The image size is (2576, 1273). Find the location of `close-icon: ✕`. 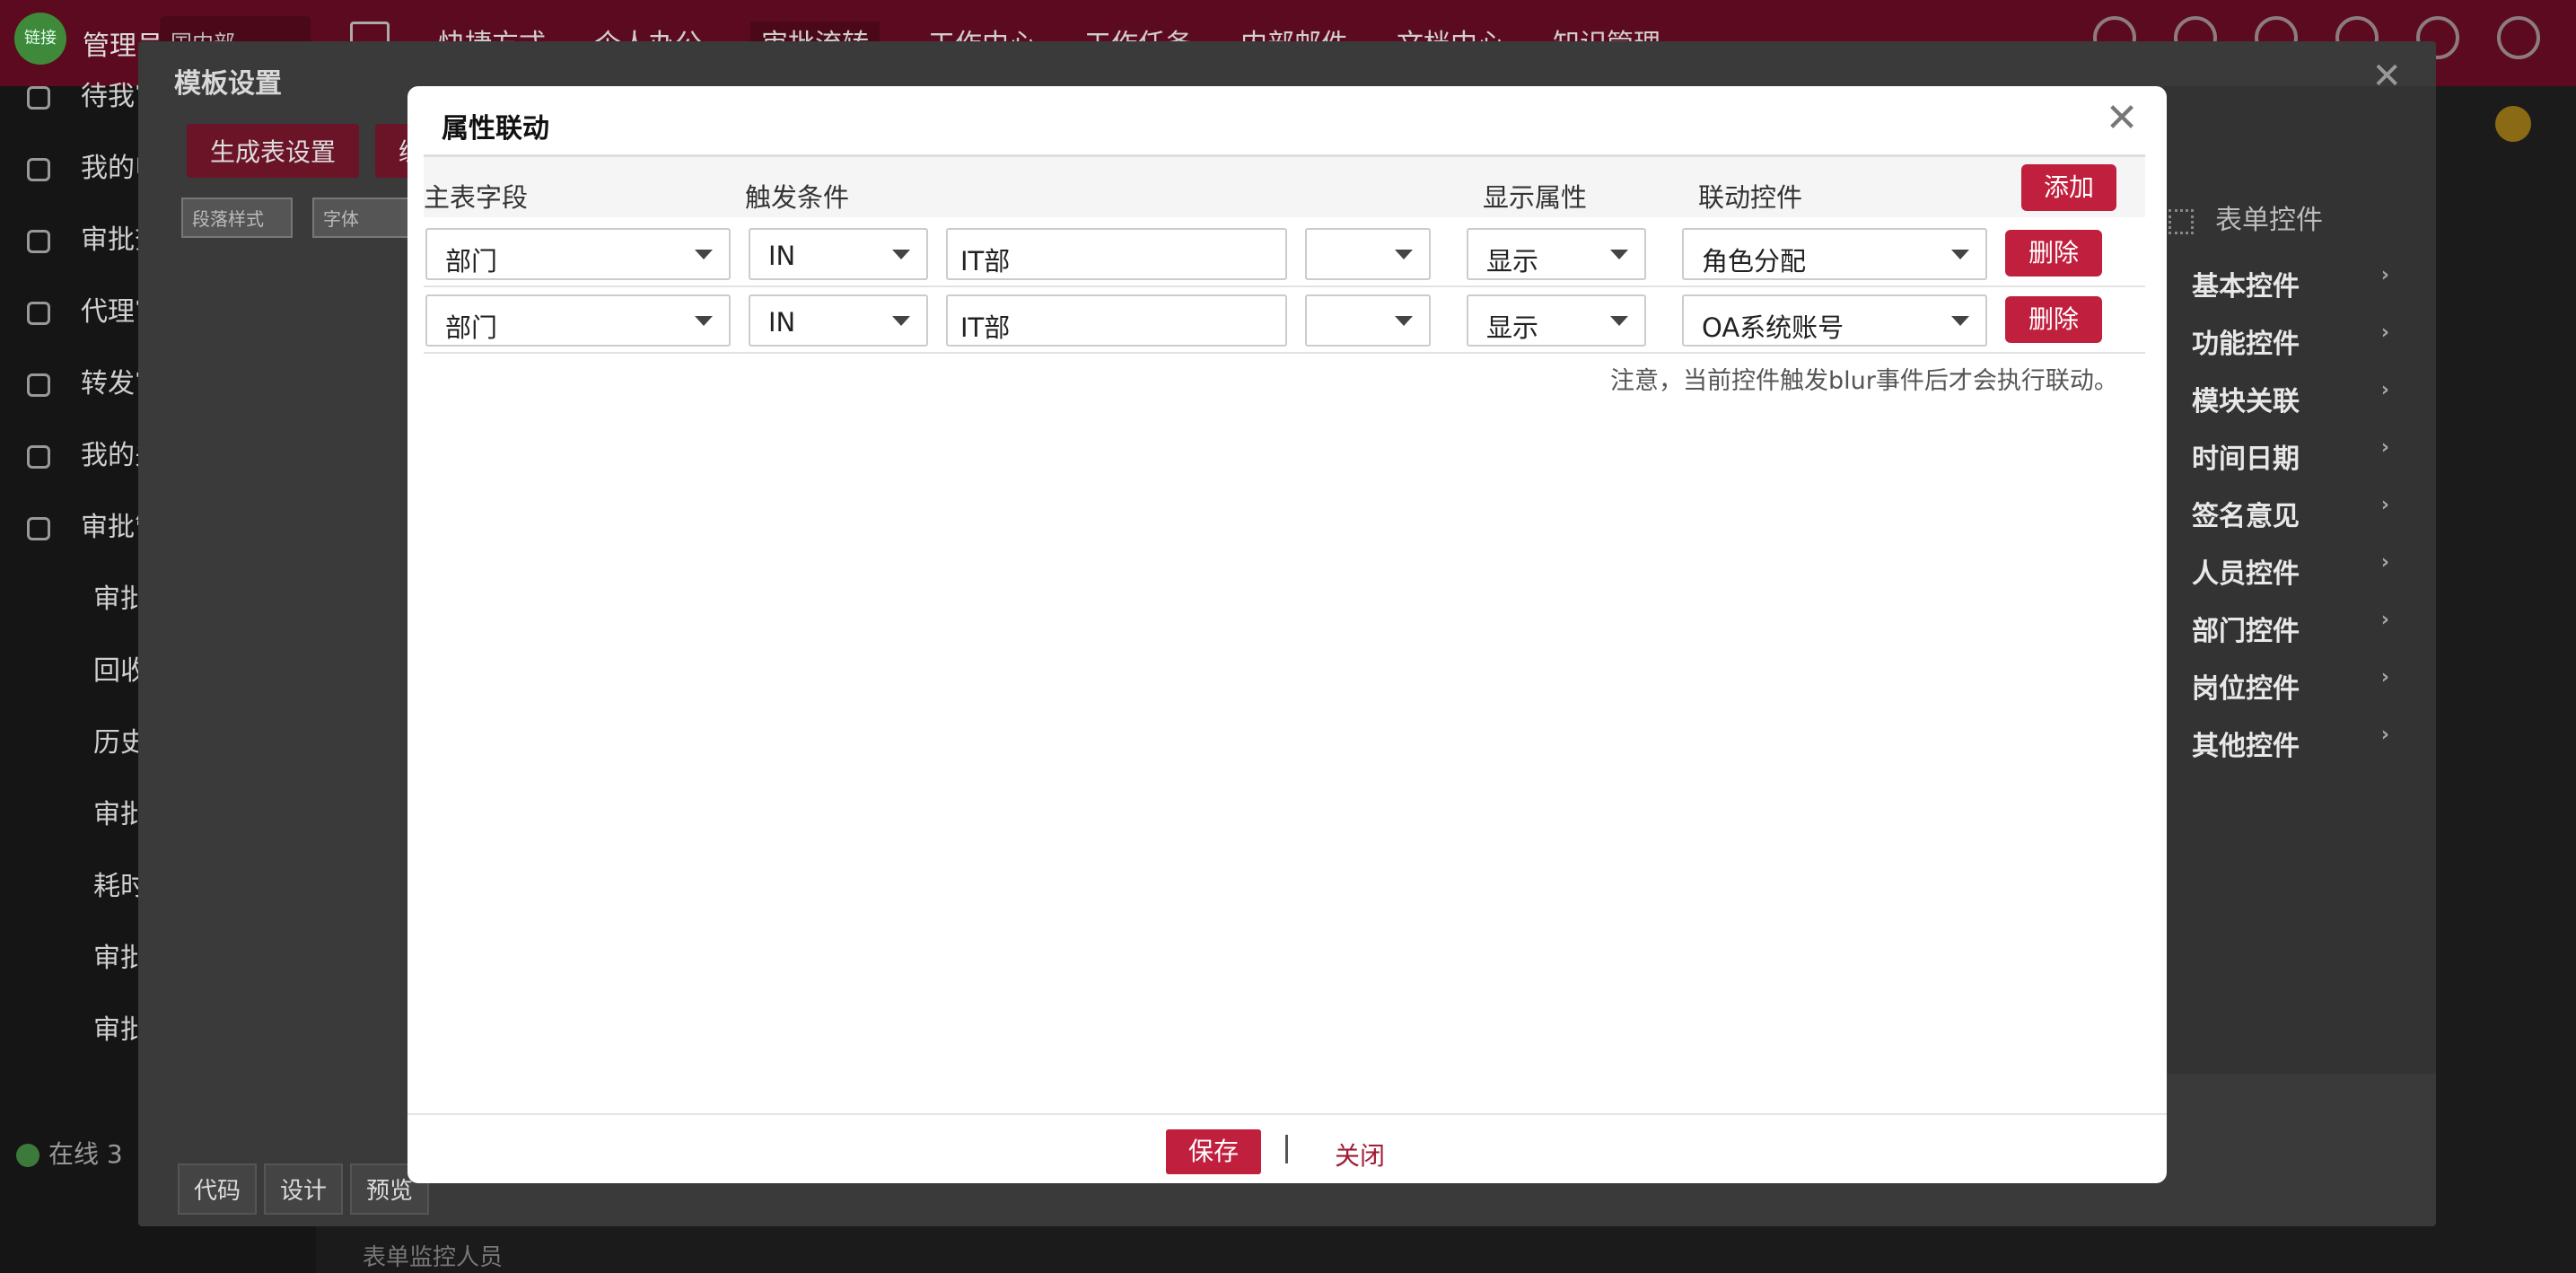

close-icon: ✕ is located at coordinates (2122, 118).